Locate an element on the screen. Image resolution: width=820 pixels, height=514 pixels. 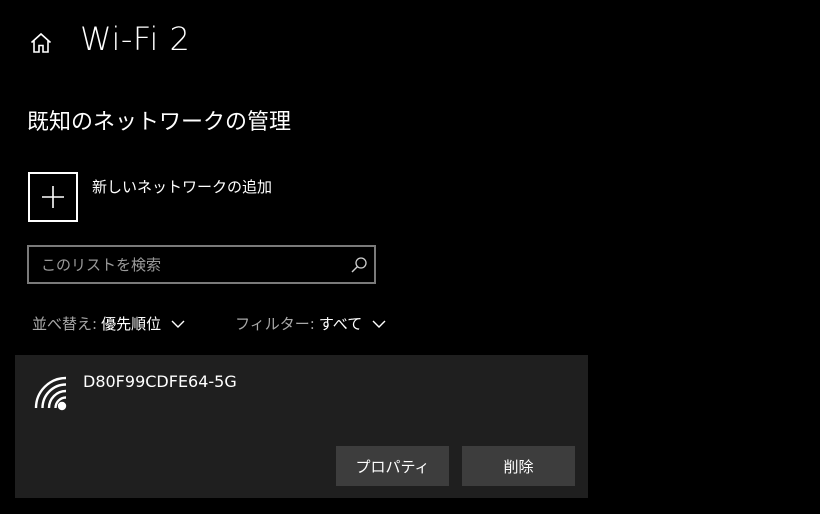
network-ssid: D80F99CDFE64-5G is located at coordinates (160, 381).